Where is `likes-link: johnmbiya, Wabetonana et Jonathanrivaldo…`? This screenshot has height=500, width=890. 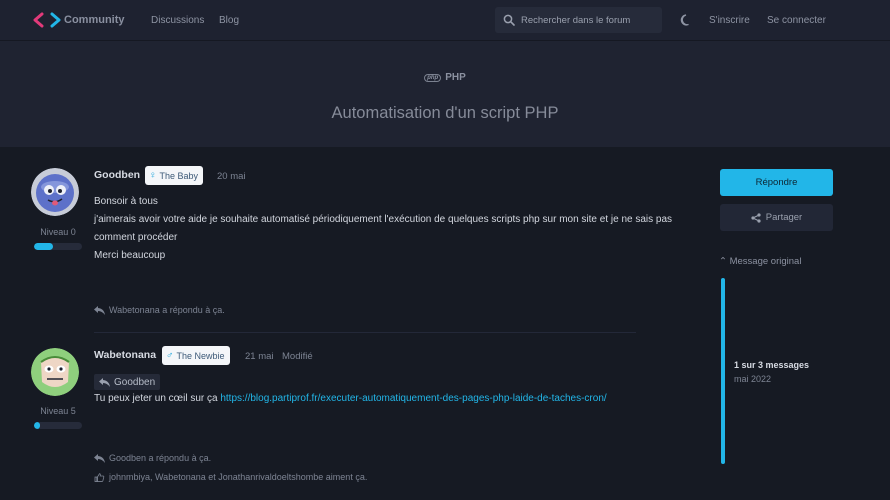 likes-link: johnmbiya, Wabetonana et Jonathanrivaldo… is located at coordinates (230, 477).